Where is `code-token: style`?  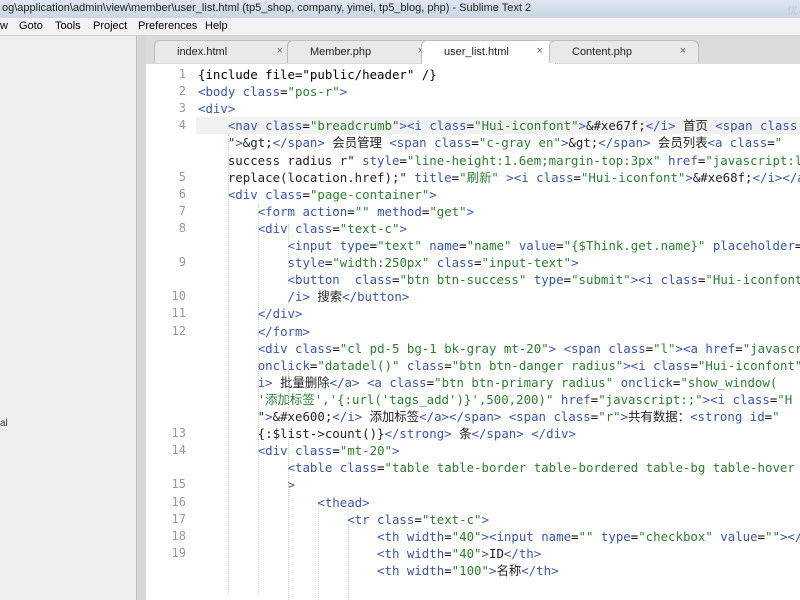
code-token: style is located at coordinates (381, 160).